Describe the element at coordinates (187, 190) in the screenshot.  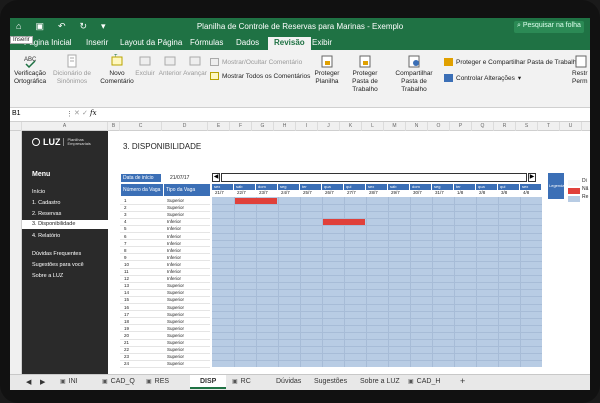
I see `tipo-header: Tipo da Vaga` at that location.